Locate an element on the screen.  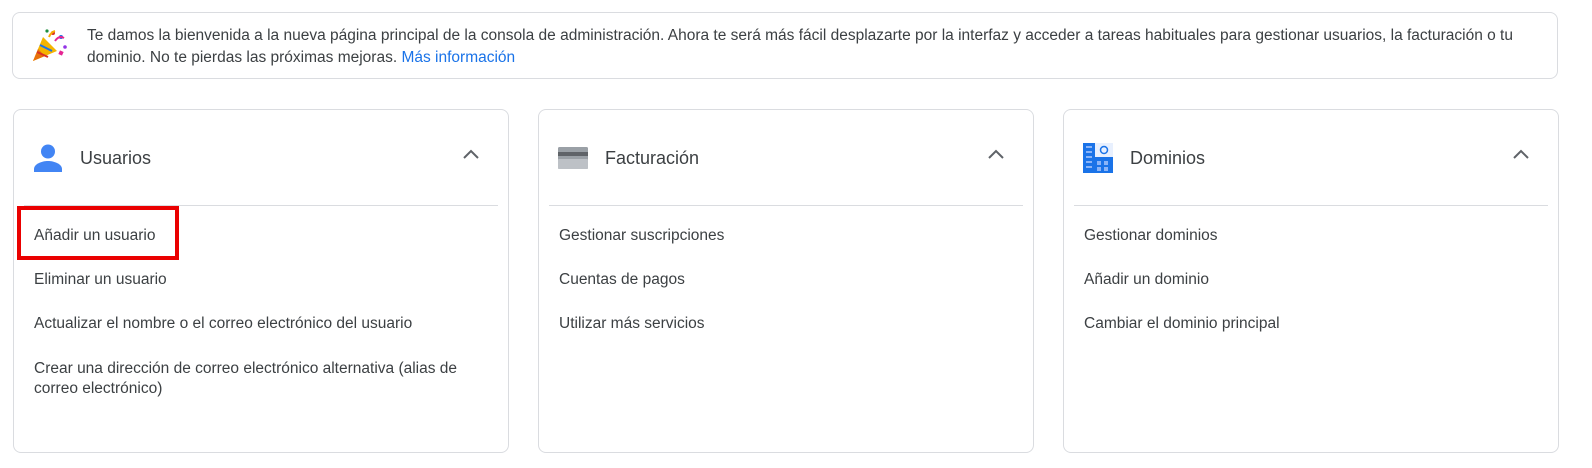
domains-icon is located at coordinates (1098, 158).